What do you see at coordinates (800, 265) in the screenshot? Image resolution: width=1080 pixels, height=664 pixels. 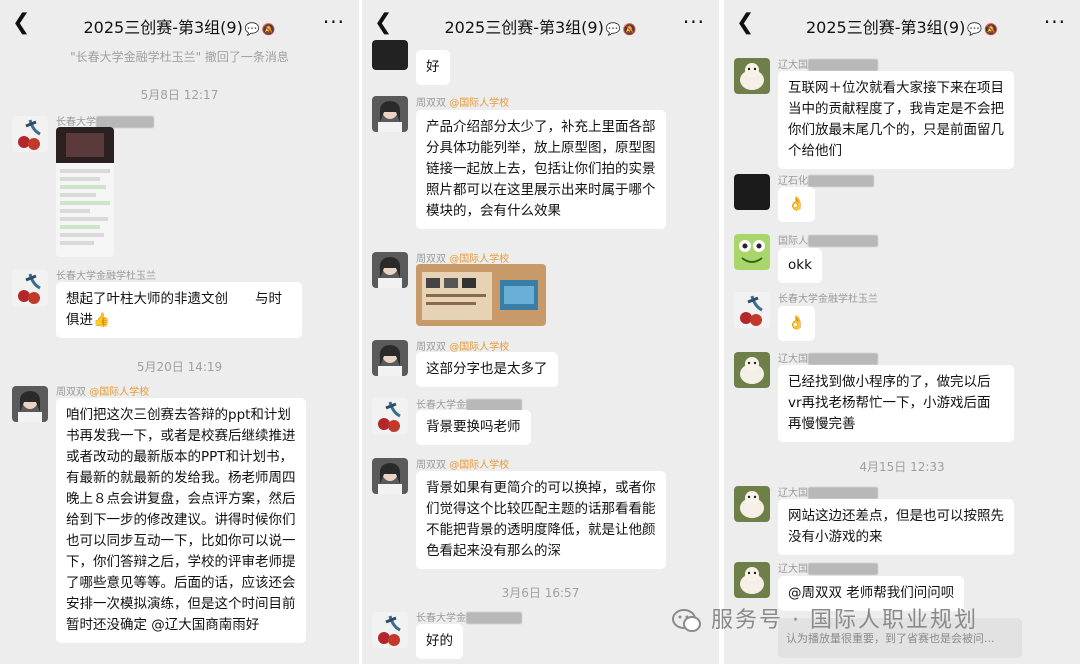 I see `message-bubble: okk` at bounding box center [800, 265].